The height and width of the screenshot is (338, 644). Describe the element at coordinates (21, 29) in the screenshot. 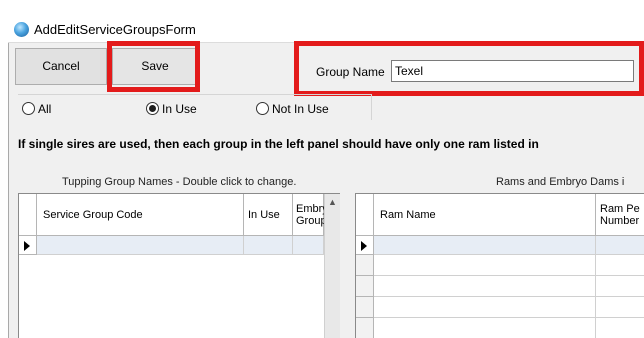

I see `app-globe-icon` at that location.